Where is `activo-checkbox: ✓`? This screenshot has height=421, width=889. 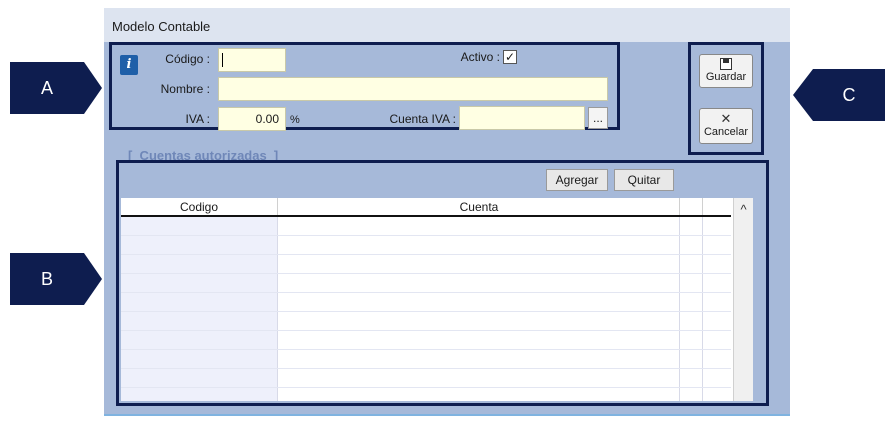 activo-checkbox: ✓ is located at coordinates (510, 57).